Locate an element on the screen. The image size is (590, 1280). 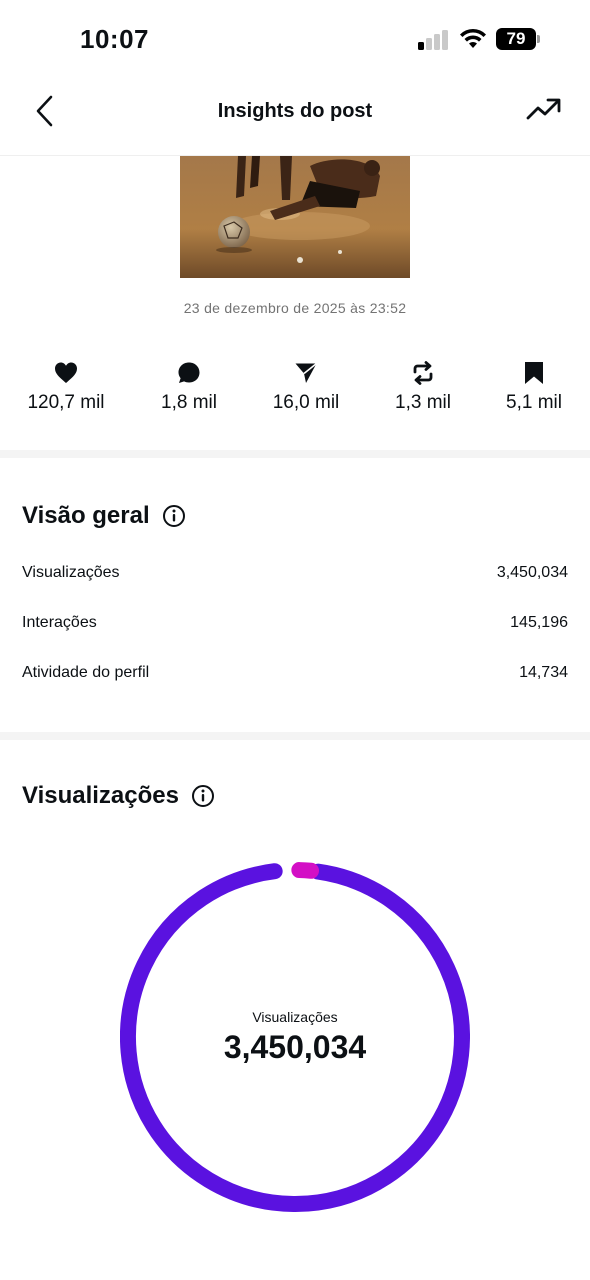
overview-row-interactions: Interações 145,196 is located at coordinates (295, 626).